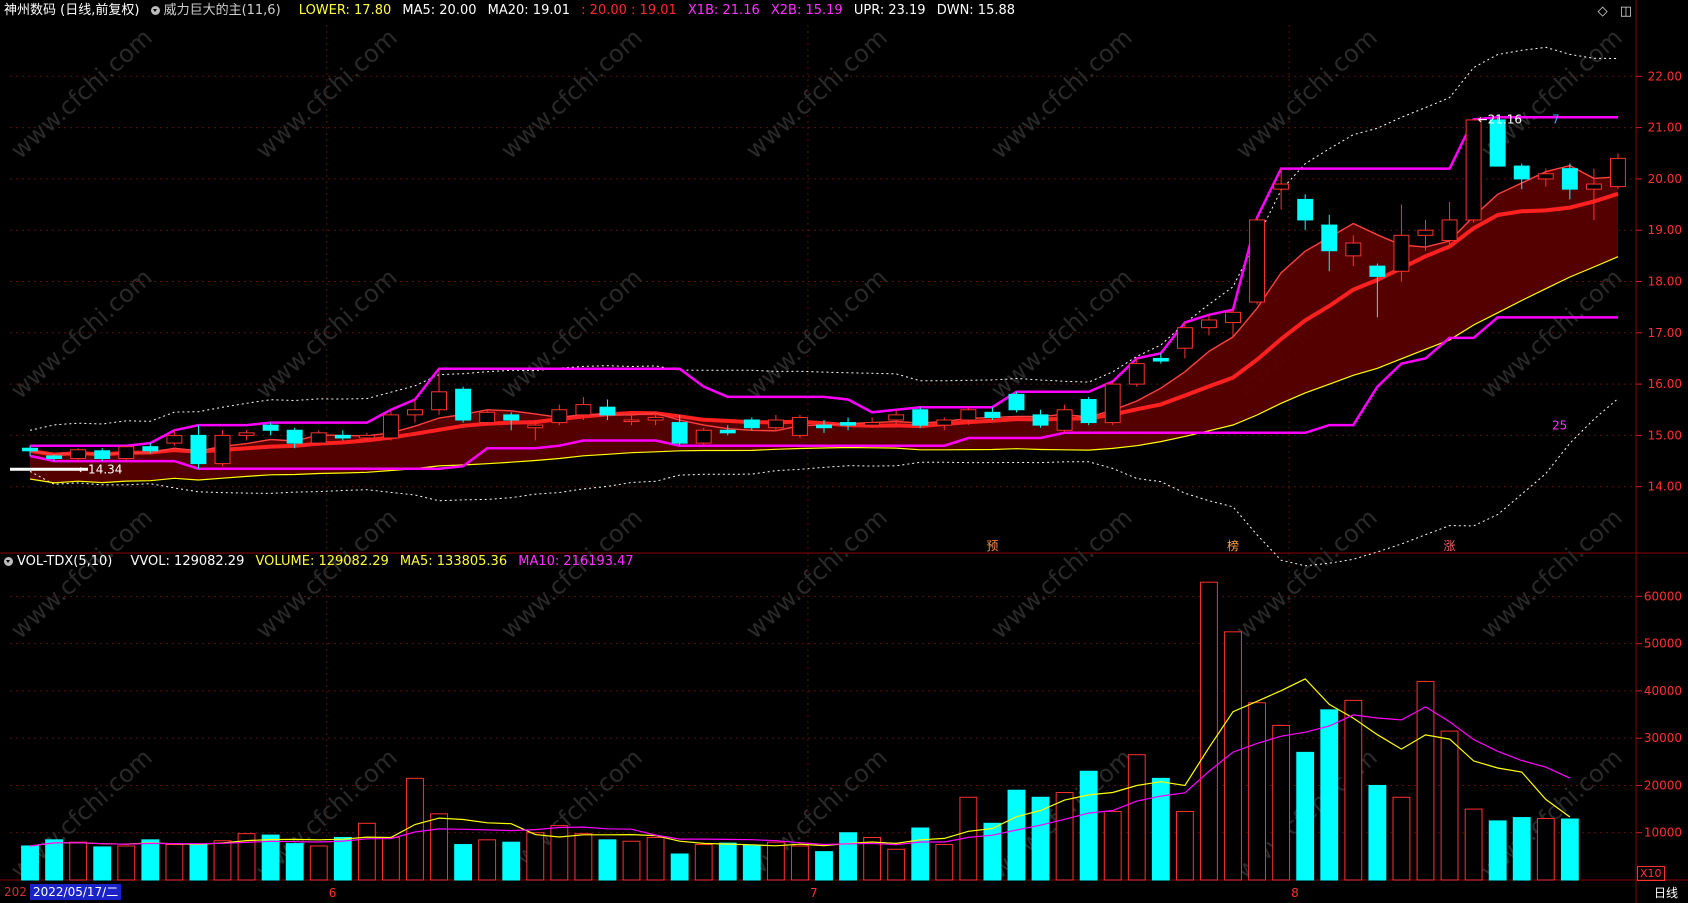 Image resolution: width=1688 pixels, height=903 pixels. Describe the element at coordinates (1665, 487) in the screenshot. I see `price-tick-label: 14.00` at that location.